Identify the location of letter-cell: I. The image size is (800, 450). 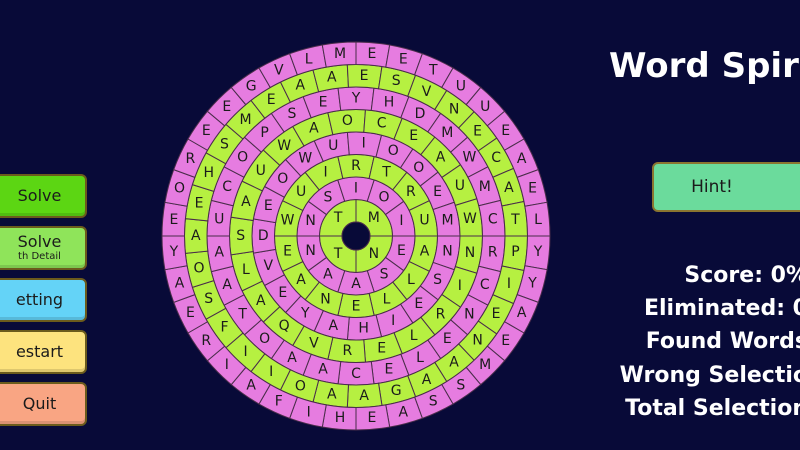
(364, 144).